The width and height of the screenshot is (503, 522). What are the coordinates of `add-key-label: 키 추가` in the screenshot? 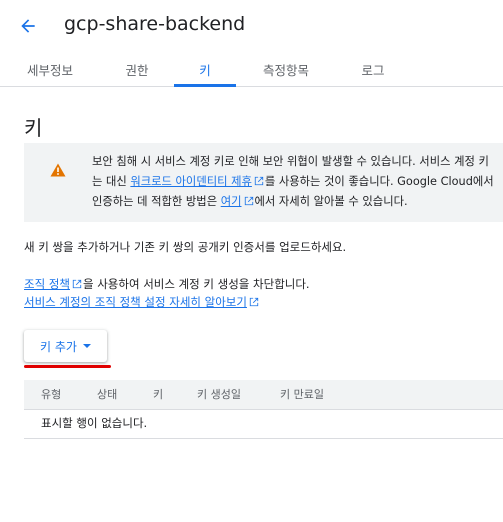 It's located at (58, 346).